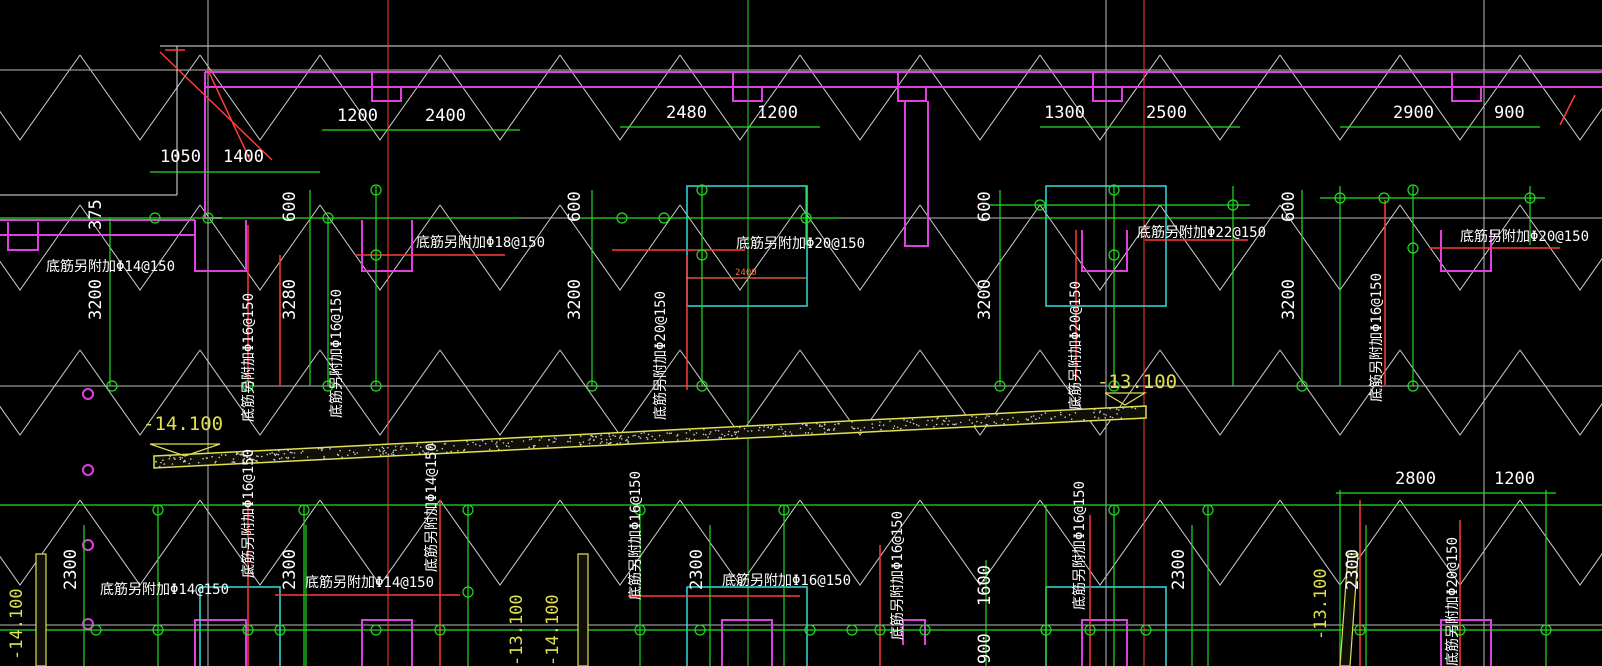  What do you see at coordinates (290, 299) in the screenshot?
I see `dim-3280: 3280` at bounding box center [290, 299].